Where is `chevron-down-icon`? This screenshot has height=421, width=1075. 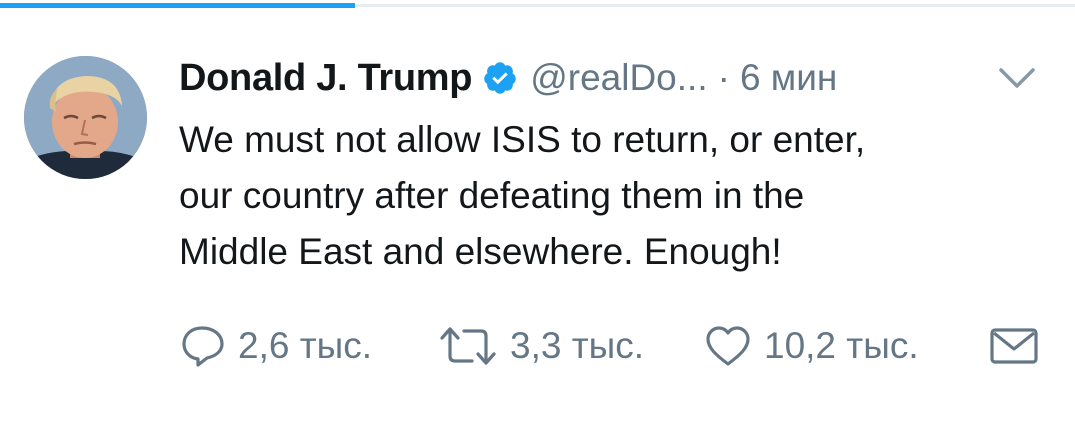
chevron-down-icon is located at coordinates (1017, 78).